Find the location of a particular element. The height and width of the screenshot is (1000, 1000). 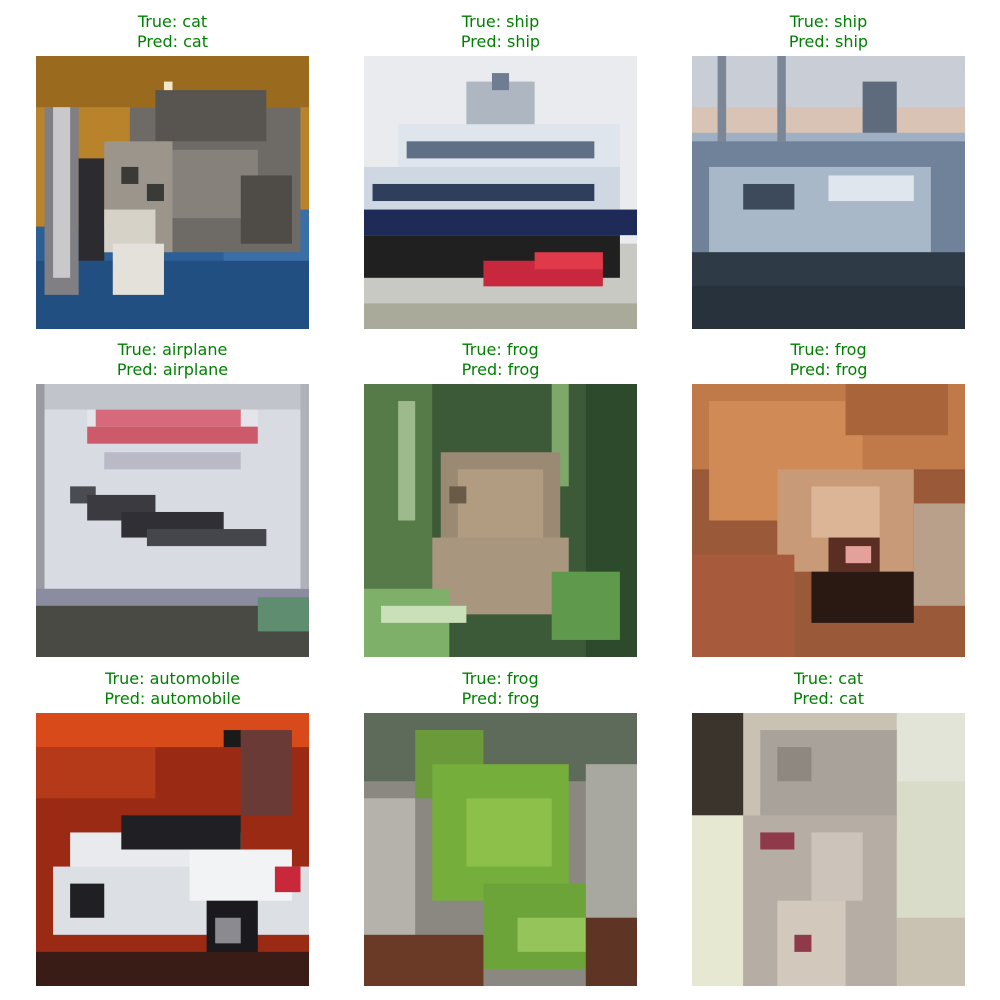

sample-image-ship is located at coordinates (500, 192).